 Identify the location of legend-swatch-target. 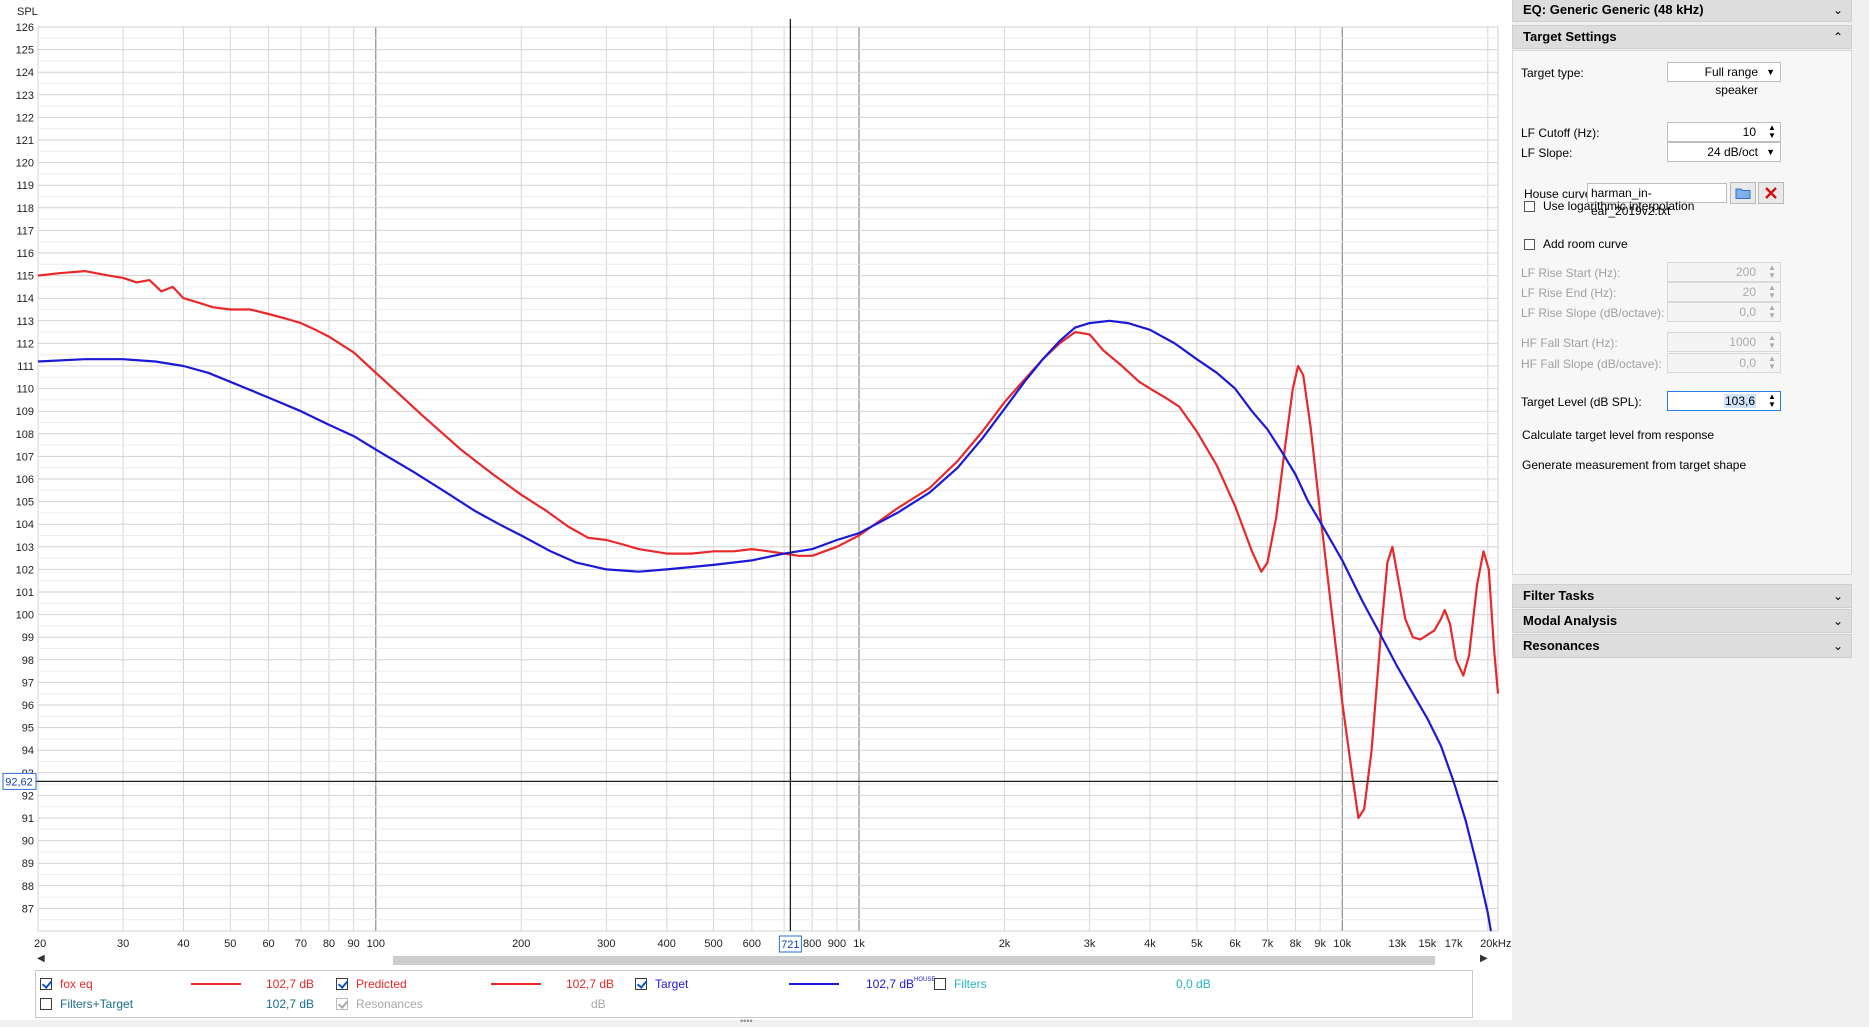
(814, 984).